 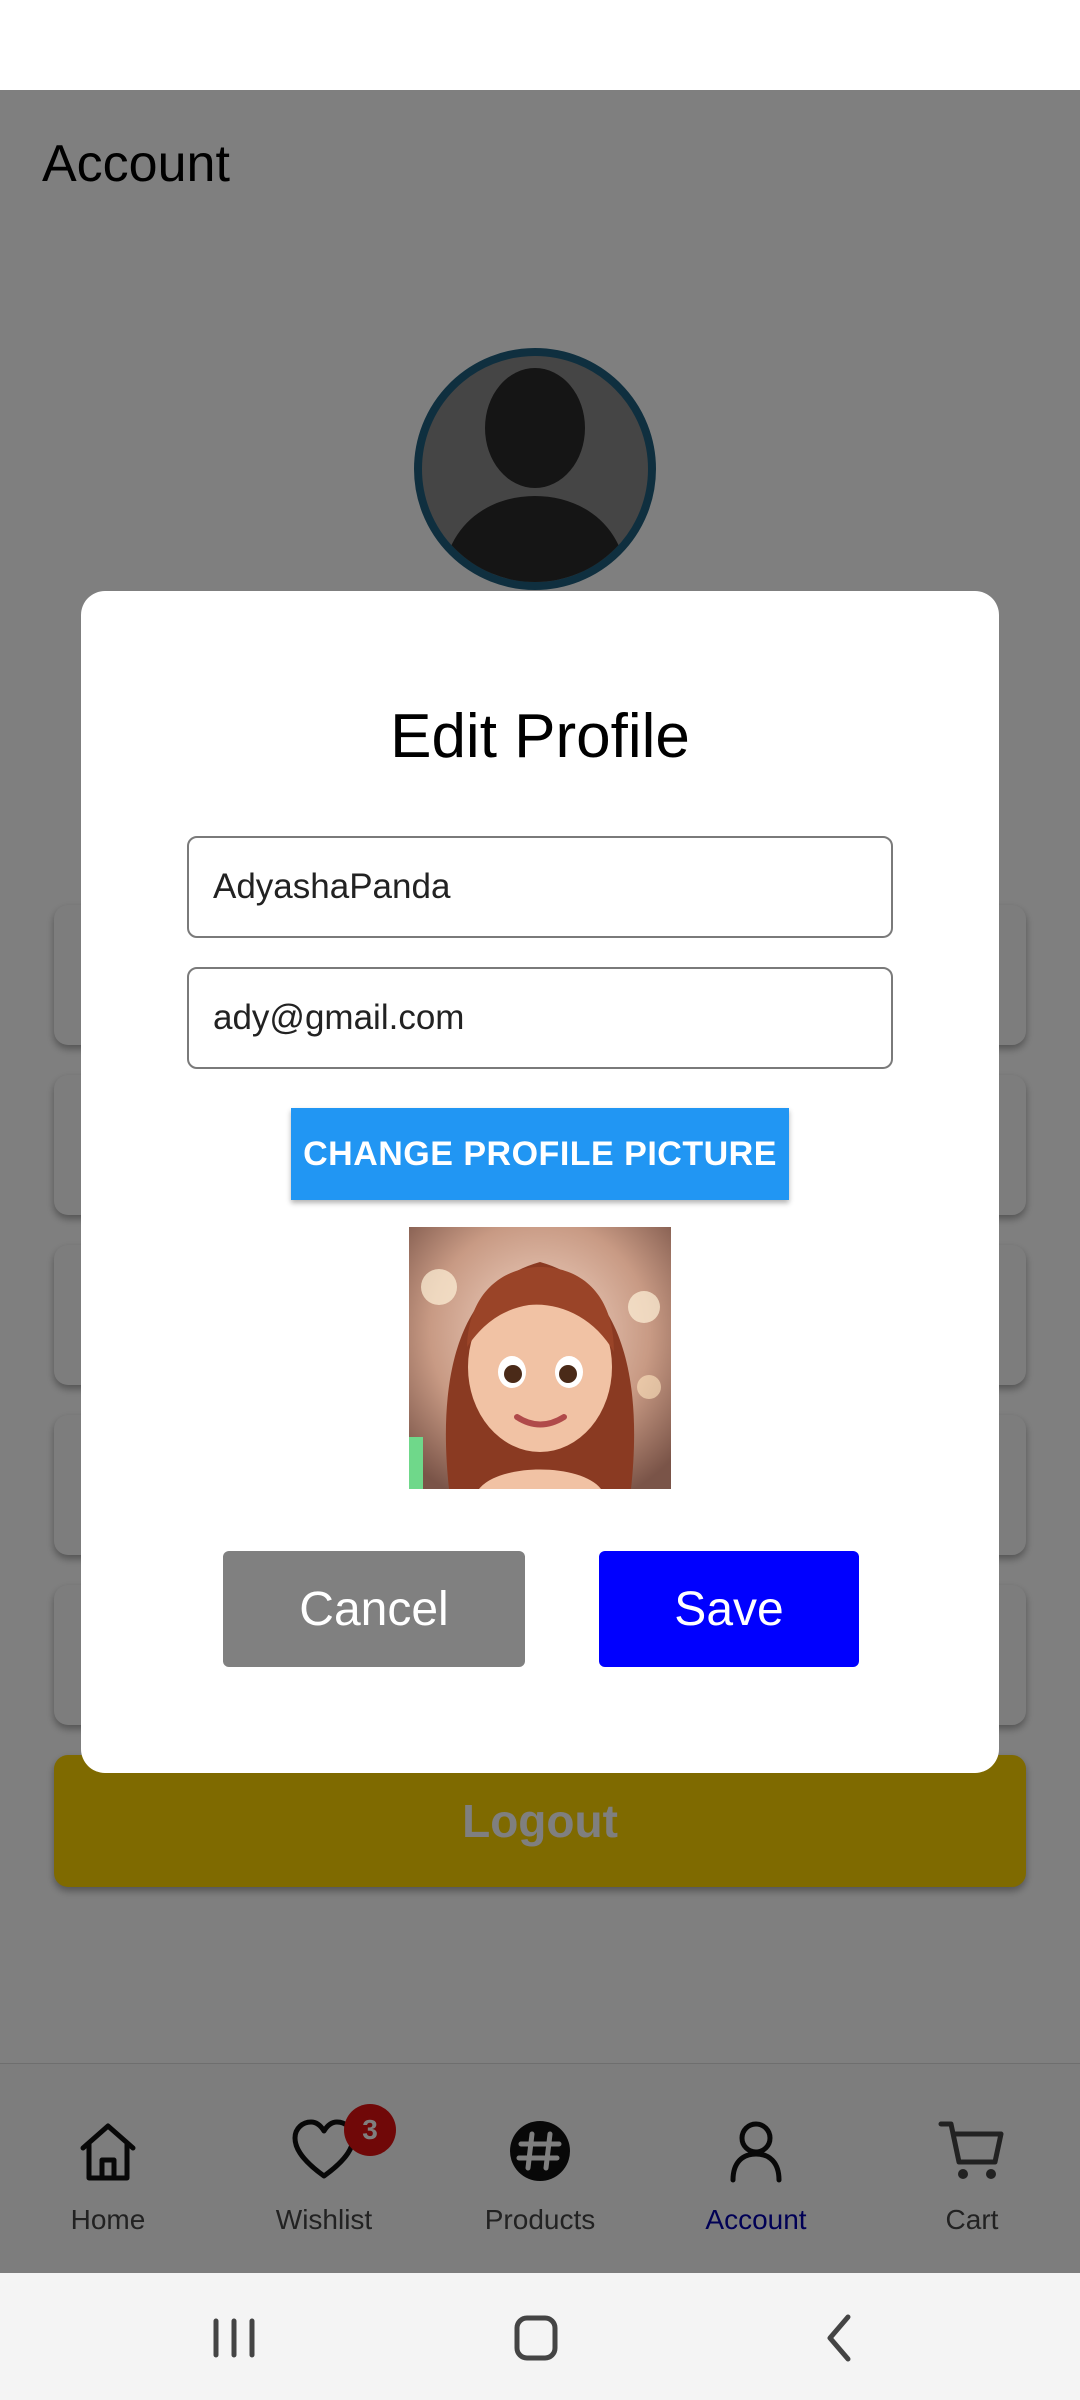 What do you see at coordinates (540, 1154) in the screenshot?
I see `change-profile-picture-button: CHANGE PROFILE PICTURE` at bounding box center [540, 1154].